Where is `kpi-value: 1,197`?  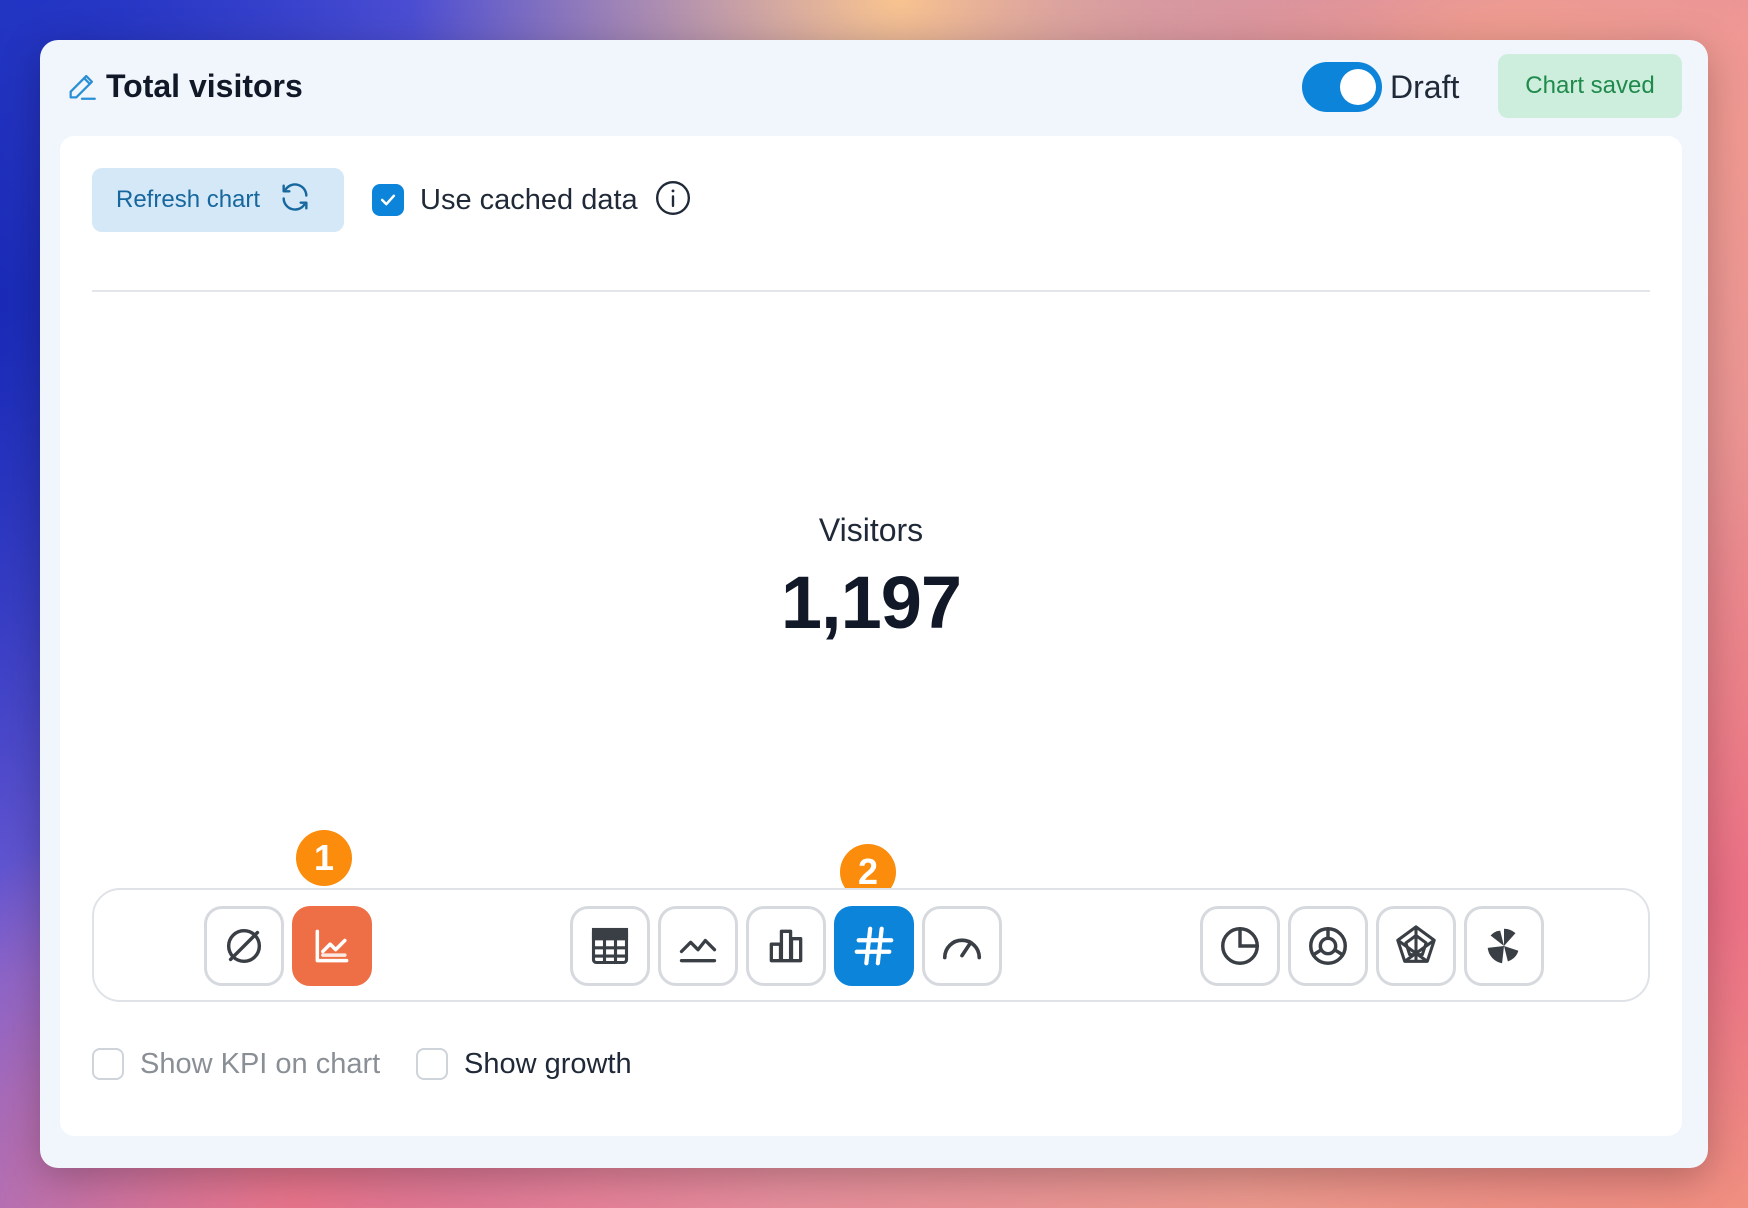 kpi-value: 1,197 is located at coordinates (871, 602).